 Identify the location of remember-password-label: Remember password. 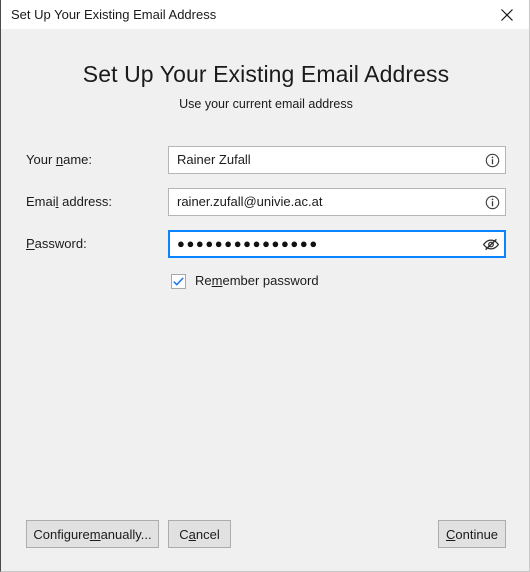
(257, 281).